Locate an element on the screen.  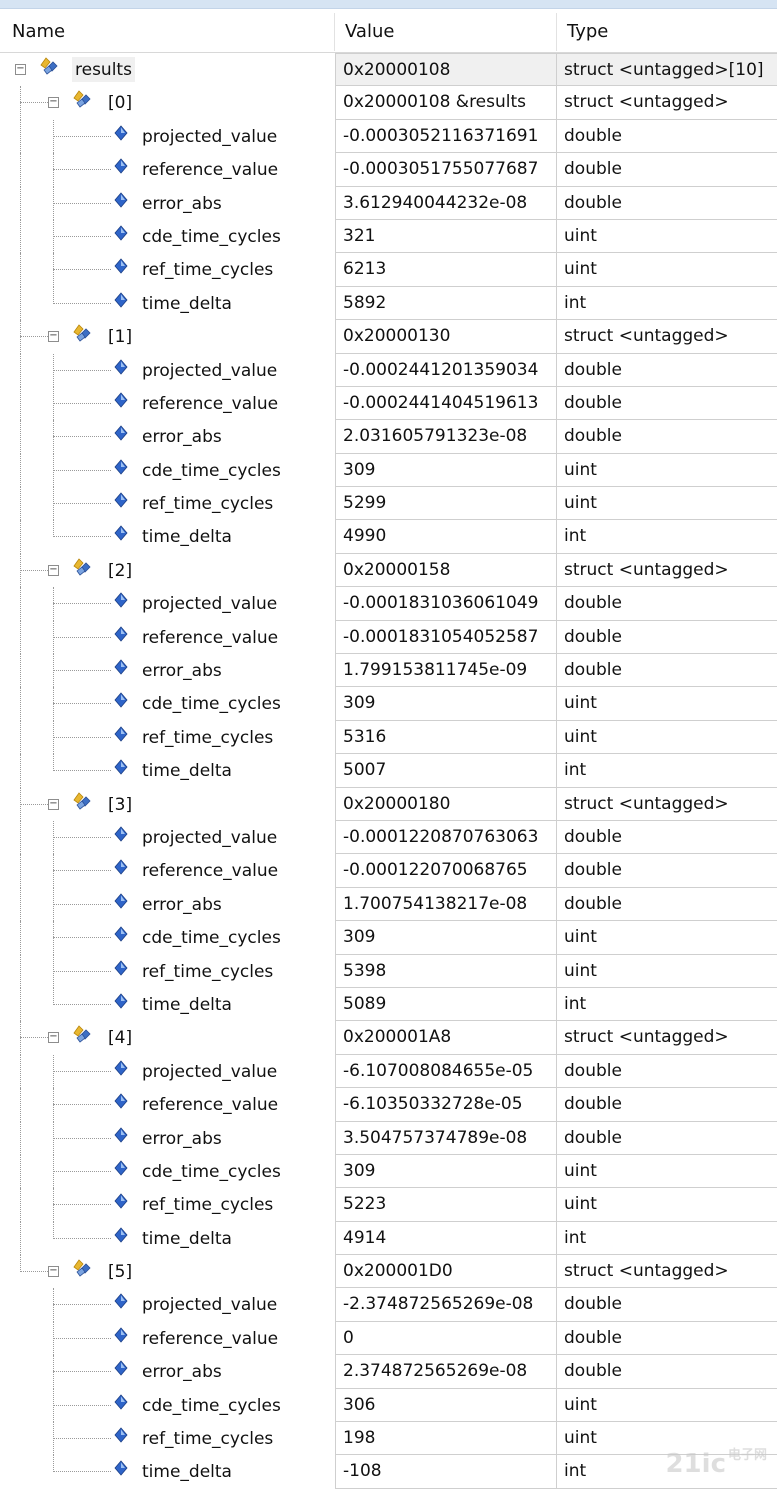
tree-row-field: reference_value -0.000122070068765 double is located at coordinates (388, 871).